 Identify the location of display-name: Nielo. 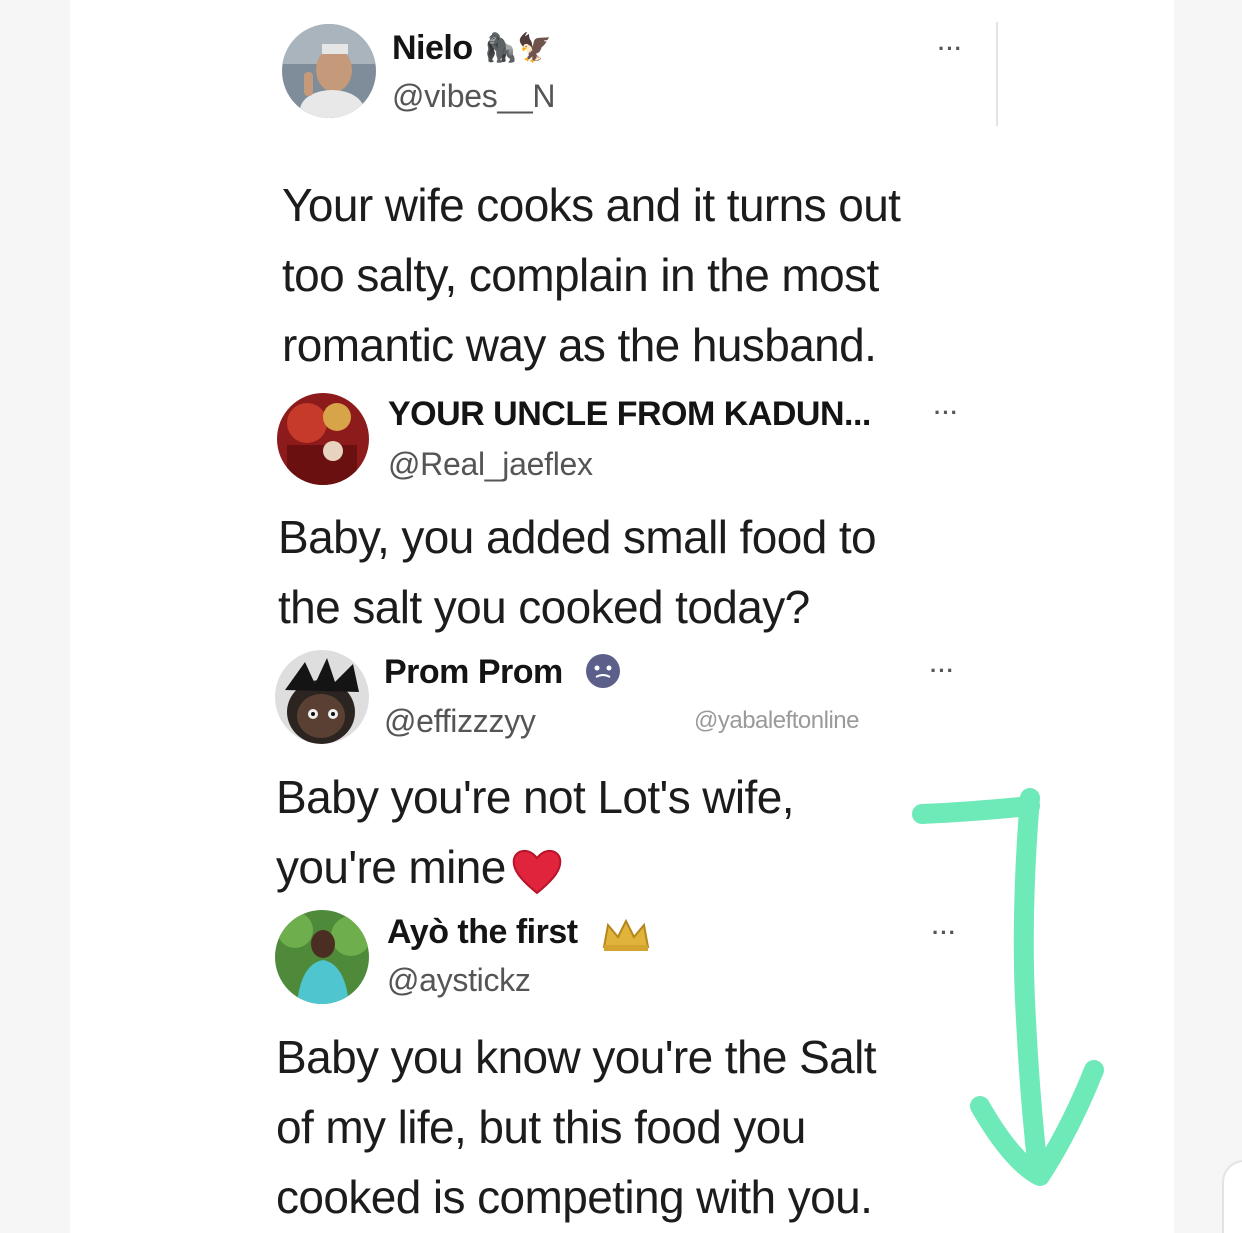
(432, 48).